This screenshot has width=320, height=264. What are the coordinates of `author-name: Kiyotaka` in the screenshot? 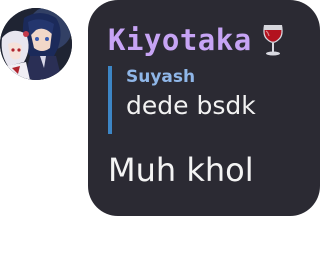 It's located at (180, 40).